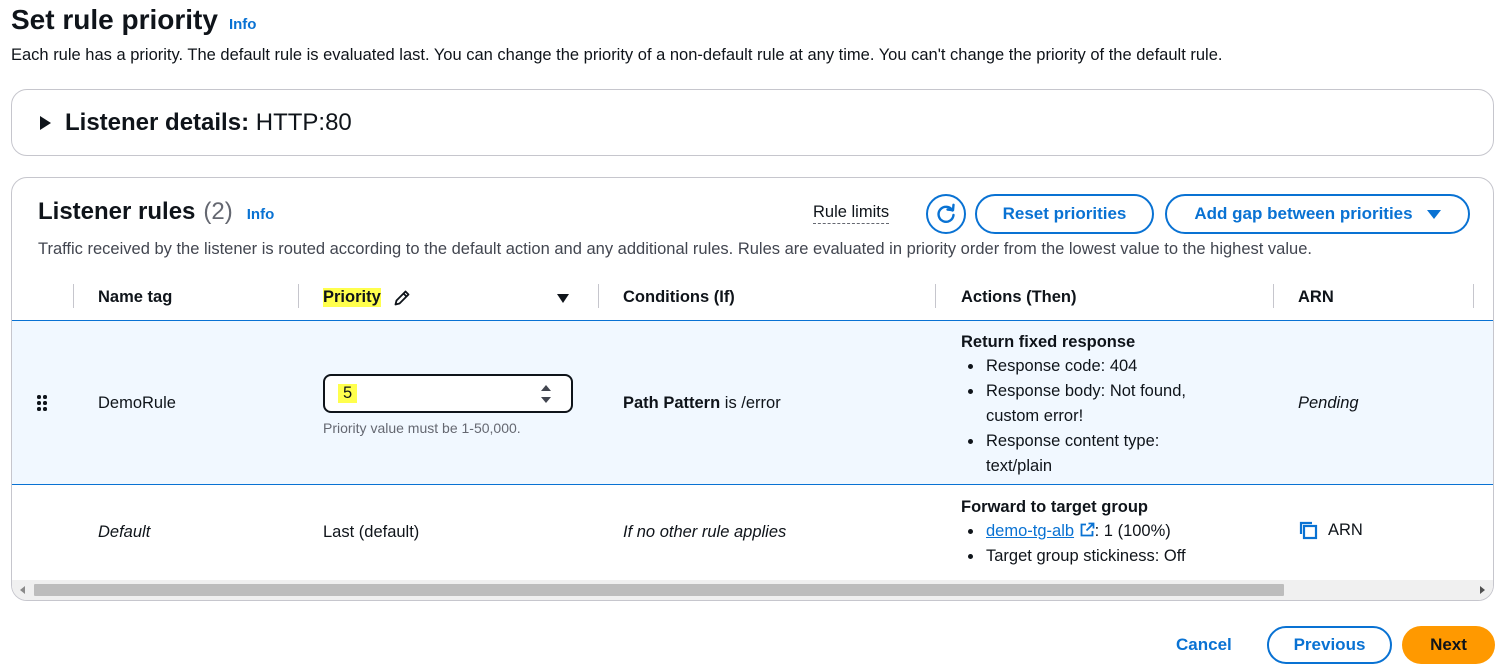 Image resolution: width=1500 pixels, height=671 pixels. What do you see at coordinates (371, 532) in the screenshot?
I see `rule-priority-text: Last (default)` at bounding box center [371, 532].